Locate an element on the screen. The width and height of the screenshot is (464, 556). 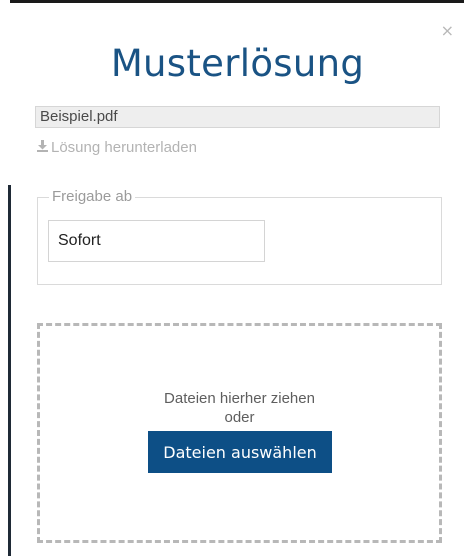
download-solution-link: Lösung herunterladen is located at coordinates (117, 147).